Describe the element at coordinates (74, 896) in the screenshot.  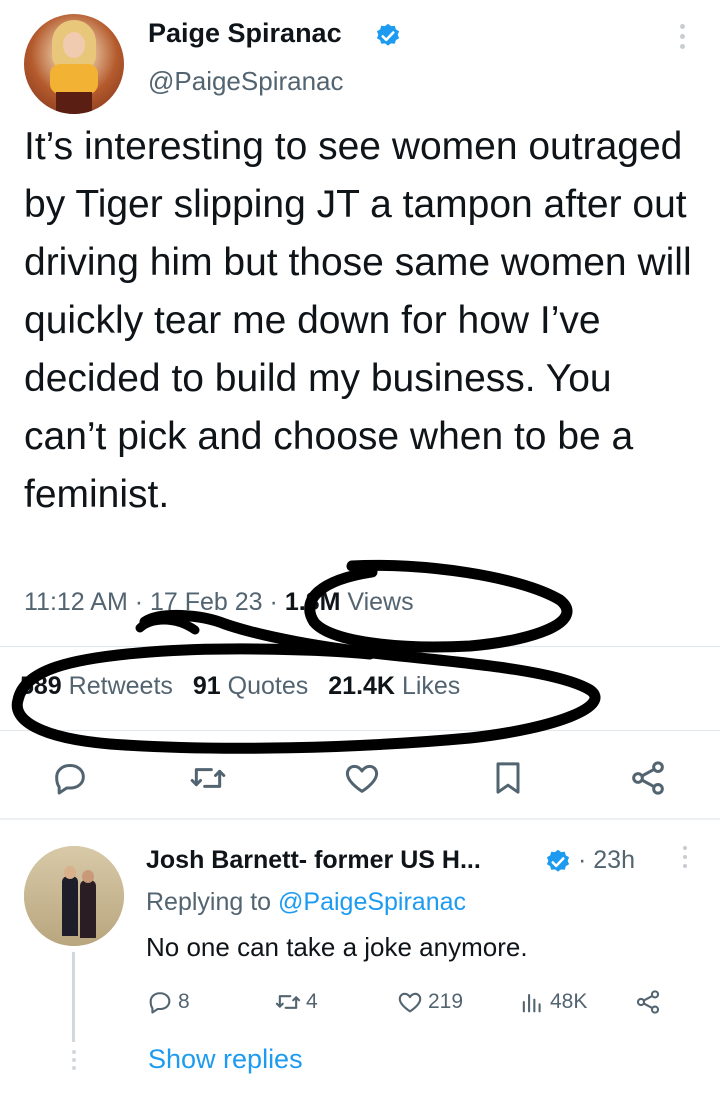
I see `reply-author-avatar` at that location.